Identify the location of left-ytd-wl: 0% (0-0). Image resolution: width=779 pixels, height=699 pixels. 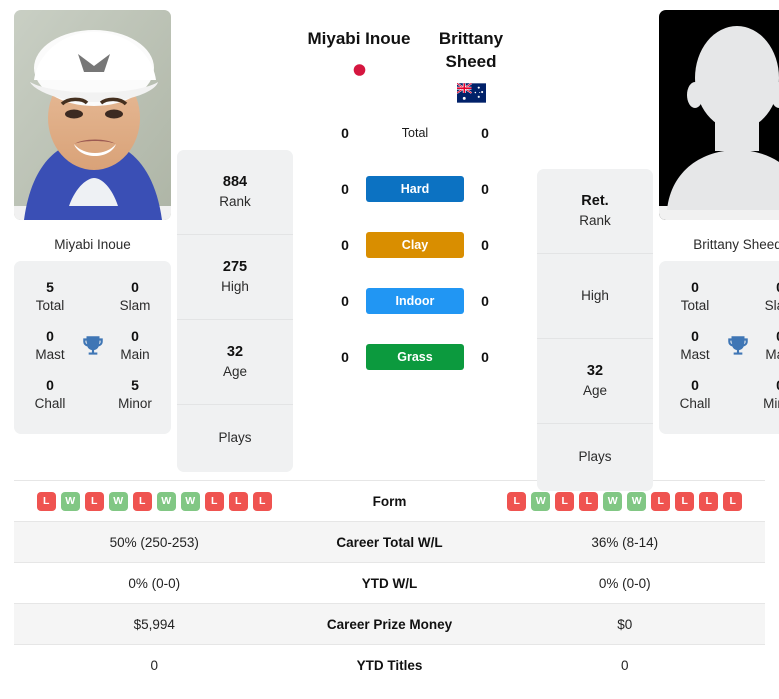
(154, 583).